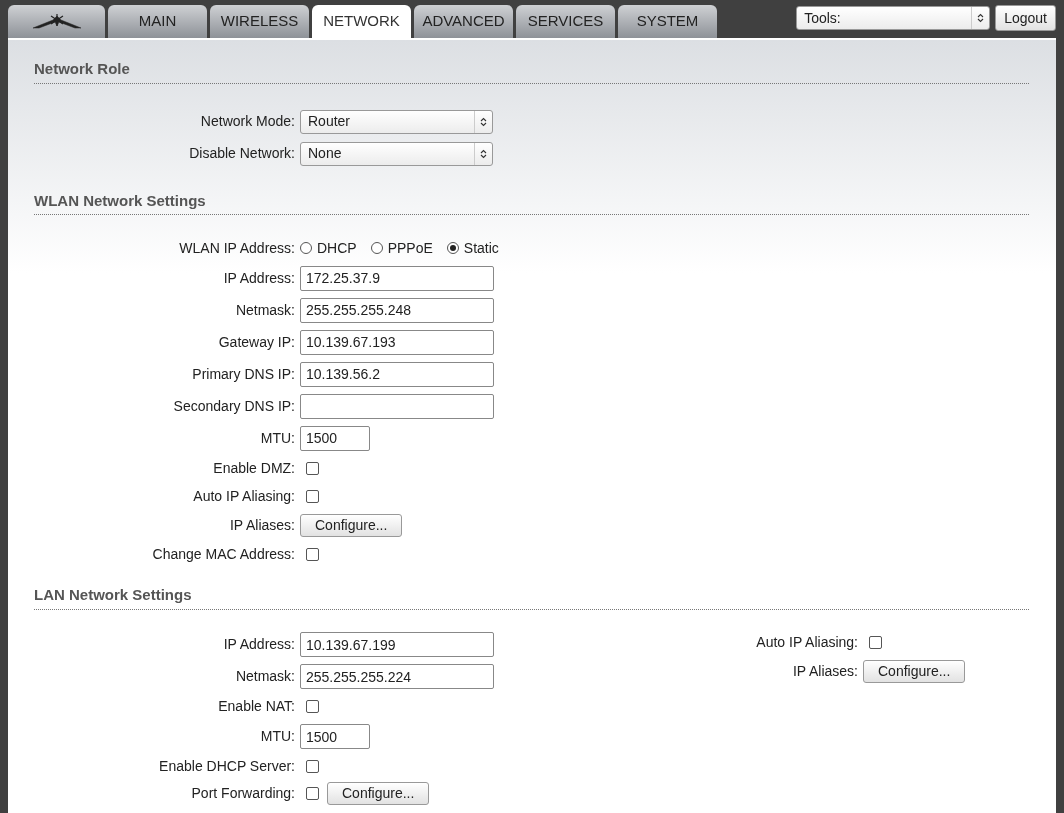 The height and width of the screenshot is (813, 1064). I want to click on select-value: Router, so click(329, 121).